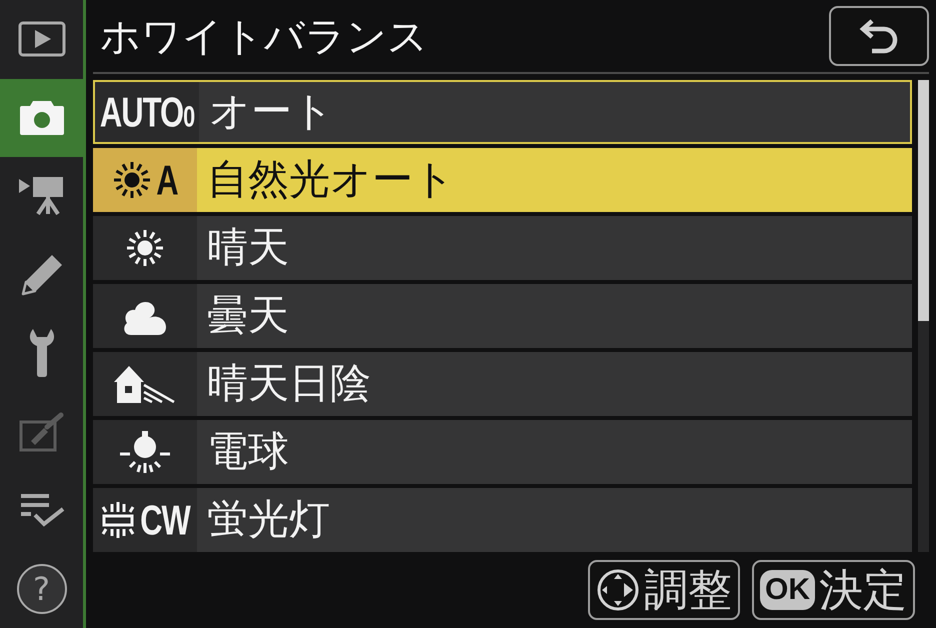 The image size is (936, 628). I want to click on ok-key-icon: OK, so click(787, 590).